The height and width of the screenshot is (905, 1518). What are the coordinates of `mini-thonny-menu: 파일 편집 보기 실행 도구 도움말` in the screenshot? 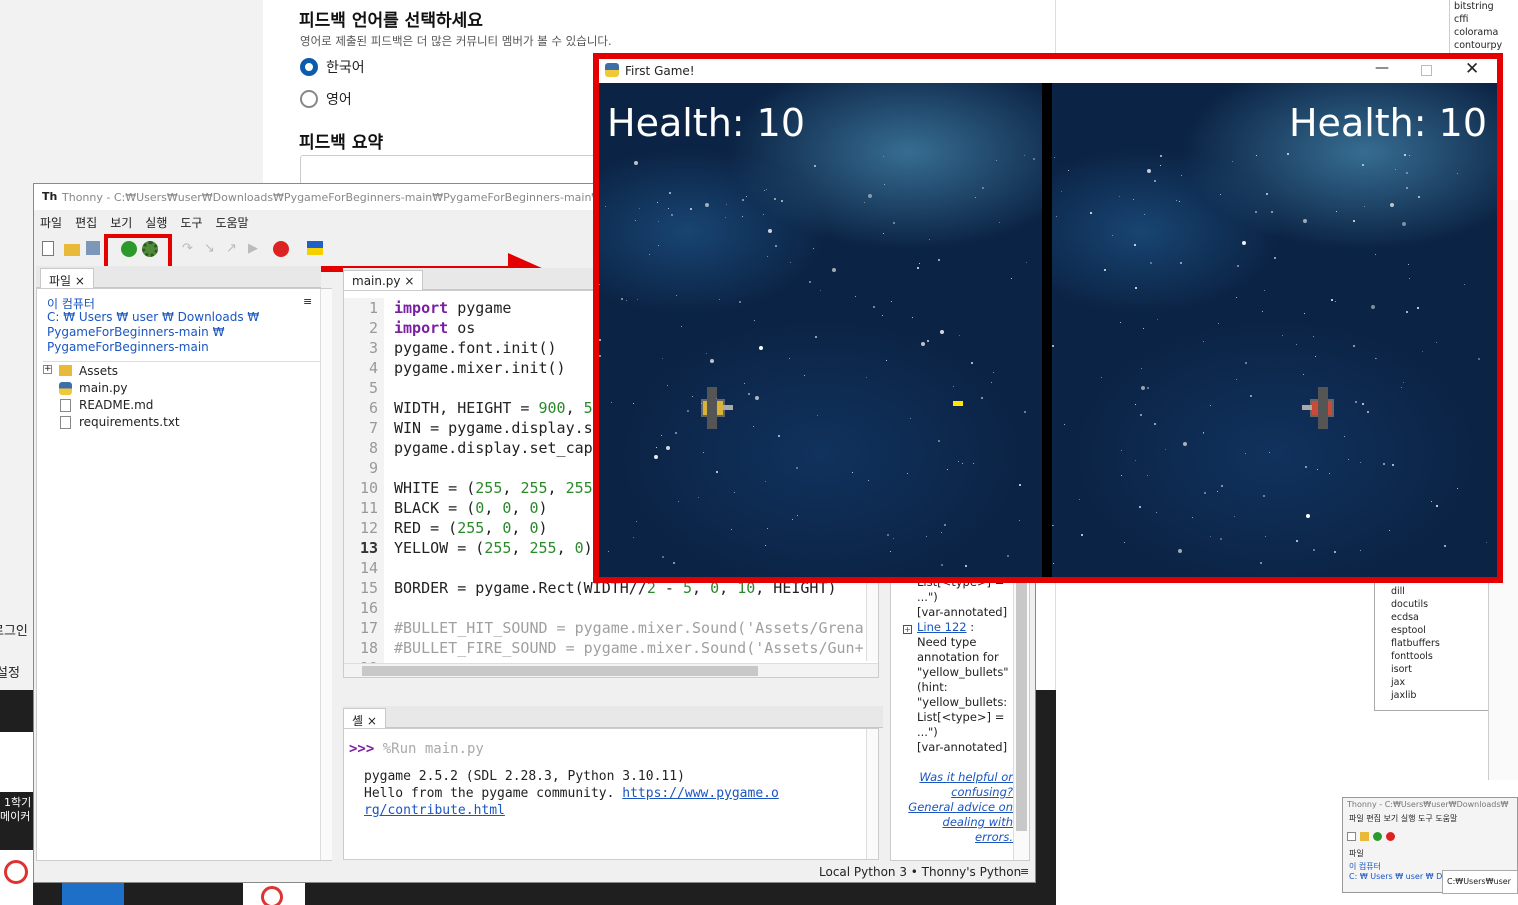 It's located at (1430, 818).